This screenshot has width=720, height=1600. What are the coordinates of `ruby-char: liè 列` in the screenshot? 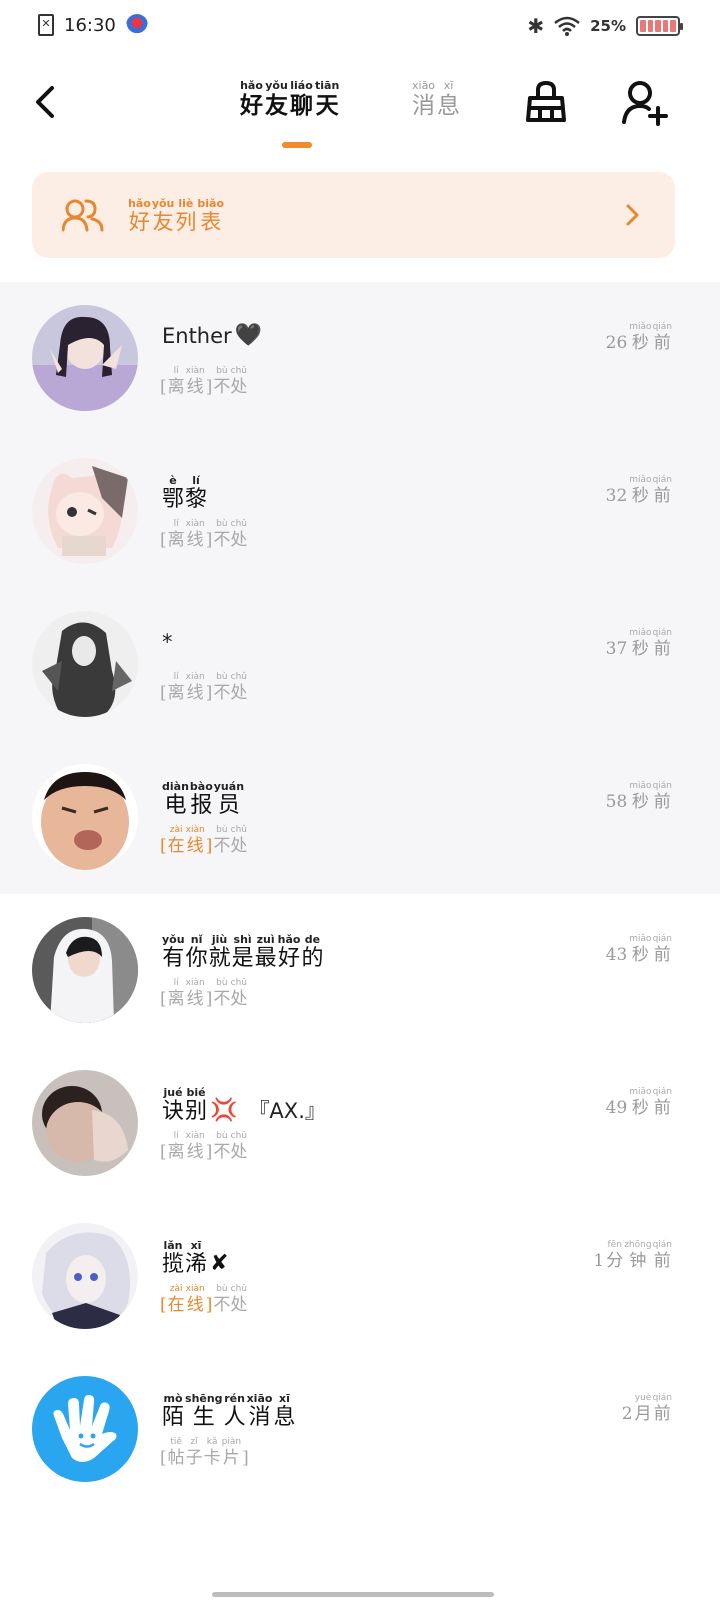 It's located at (185, 216).